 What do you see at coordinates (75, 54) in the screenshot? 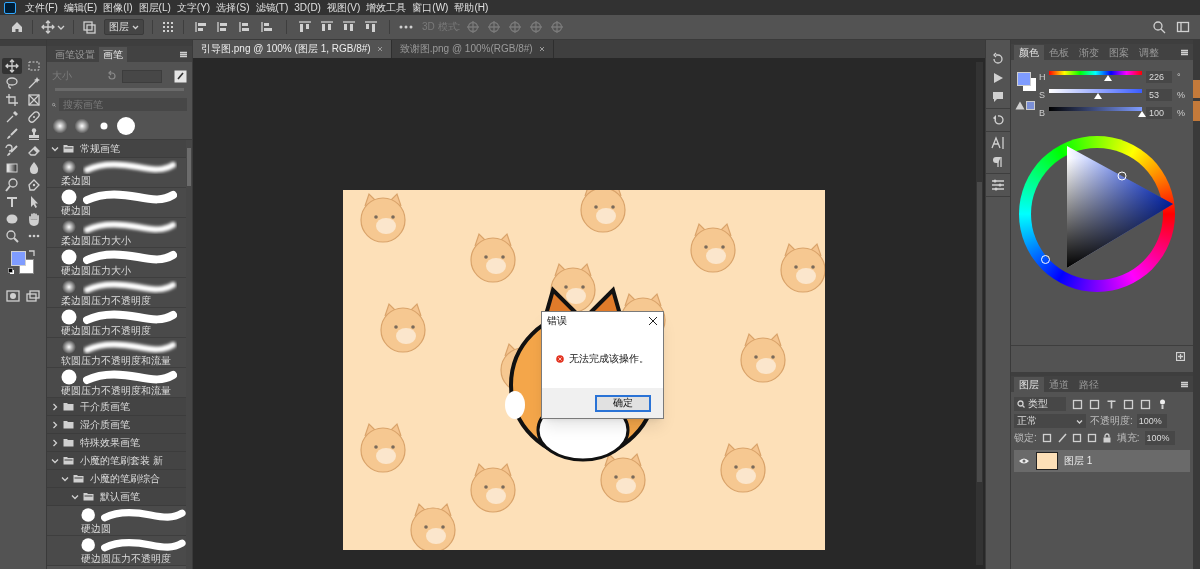
I see `panel-tab: 画笔设置` at bounding box center [75, 54].